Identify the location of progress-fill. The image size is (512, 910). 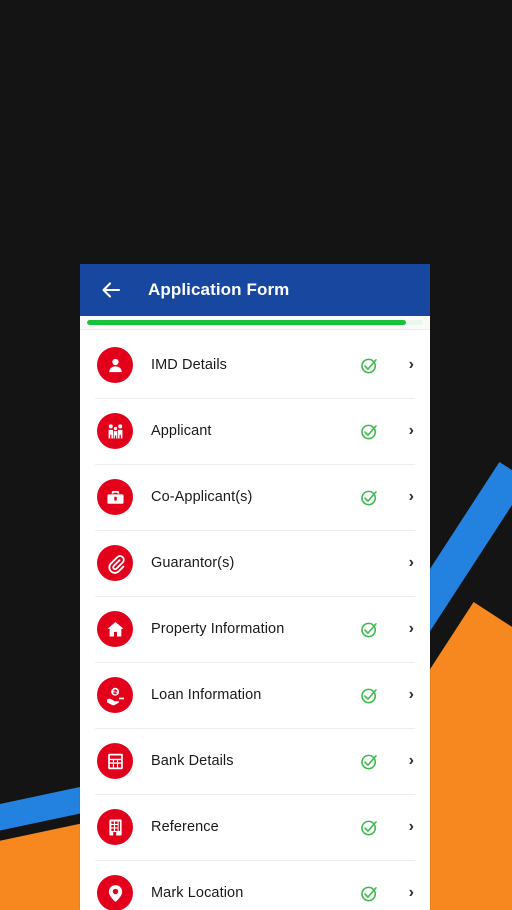
(247, 322).